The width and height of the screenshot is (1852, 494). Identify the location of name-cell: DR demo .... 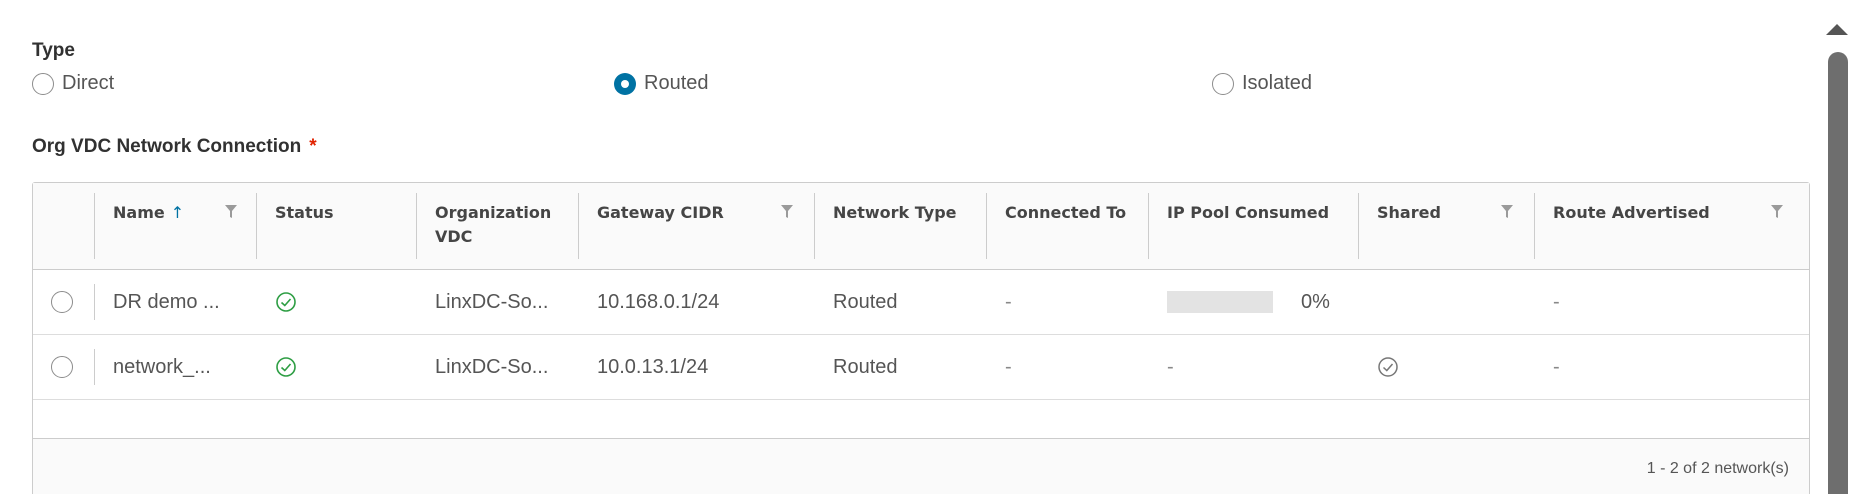
(166, 301).